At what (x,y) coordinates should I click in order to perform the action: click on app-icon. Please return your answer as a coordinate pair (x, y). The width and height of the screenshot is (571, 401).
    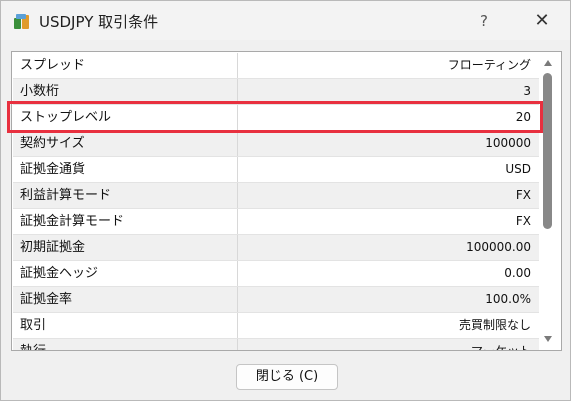
    Looking at the image, I should click on (21, 21).